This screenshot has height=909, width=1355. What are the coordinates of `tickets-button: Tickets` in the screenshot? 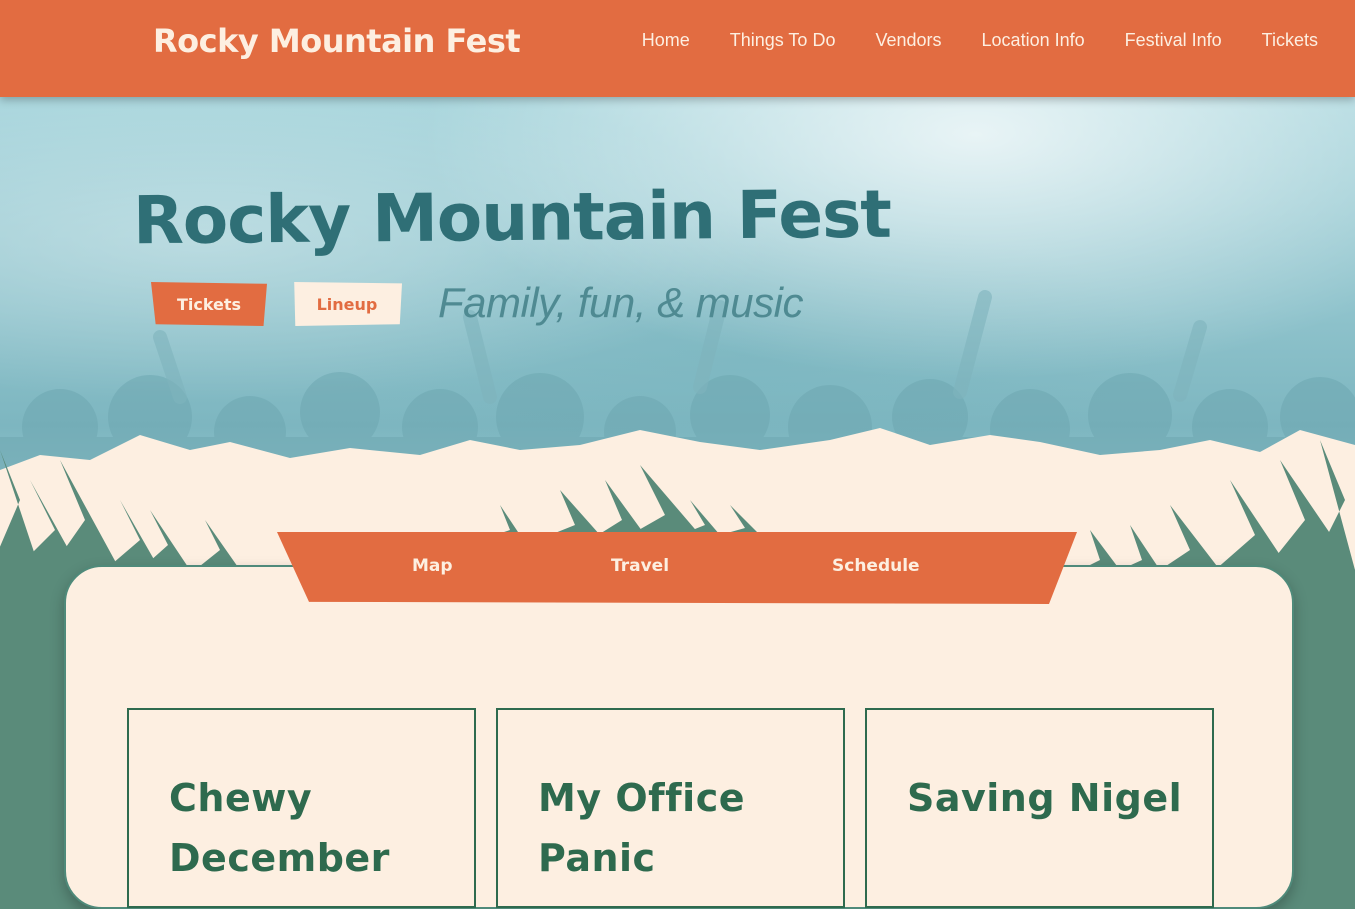 It's located at (209, 304).